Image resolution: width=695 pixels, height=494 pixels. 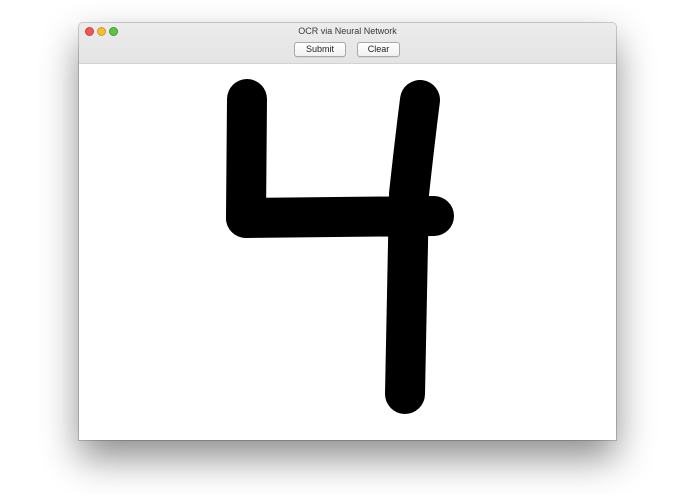 What do you see at coordinates (412, 247) in the screenshot?
I see `stroke-right` at bounding box center [412, 247].